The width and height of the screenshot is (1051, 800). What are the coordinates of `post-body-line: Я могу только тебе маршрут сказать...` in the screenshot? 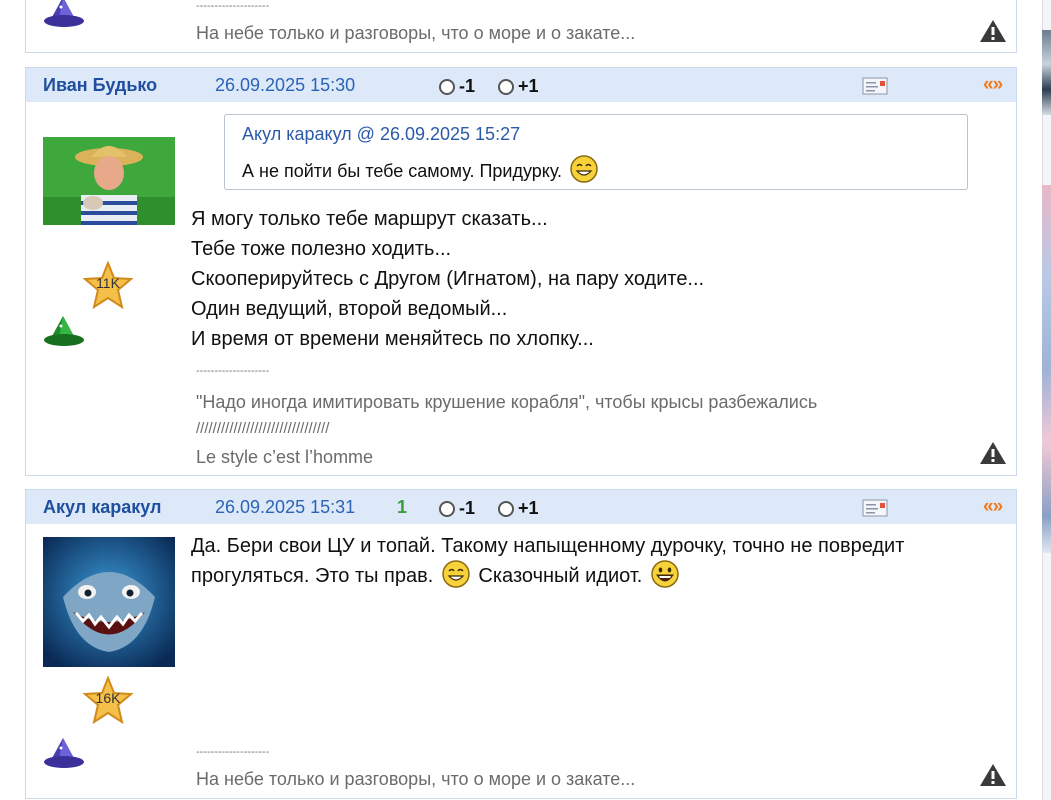 It's located at (369, 219).